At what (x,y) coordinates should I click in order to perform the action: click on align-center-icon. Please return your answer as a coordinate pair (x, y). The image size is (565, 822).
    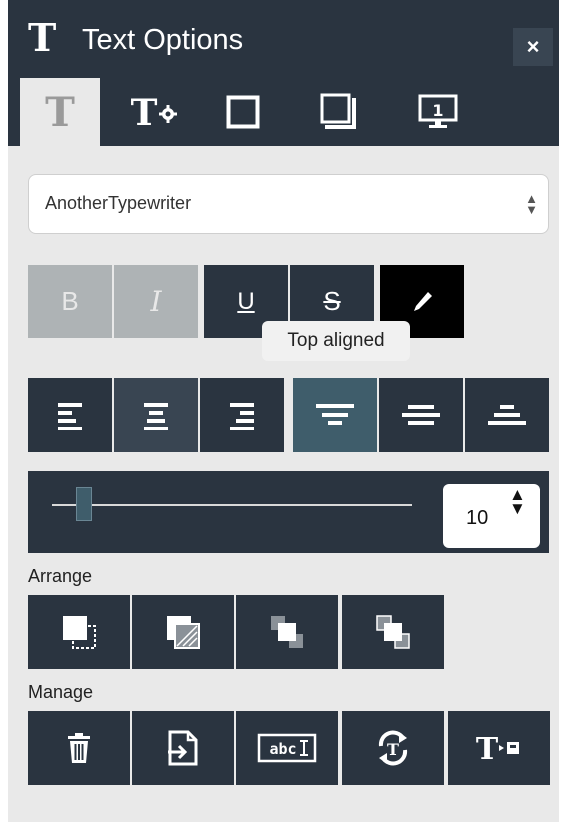
    Looking at the image, I should click on (156, 416).